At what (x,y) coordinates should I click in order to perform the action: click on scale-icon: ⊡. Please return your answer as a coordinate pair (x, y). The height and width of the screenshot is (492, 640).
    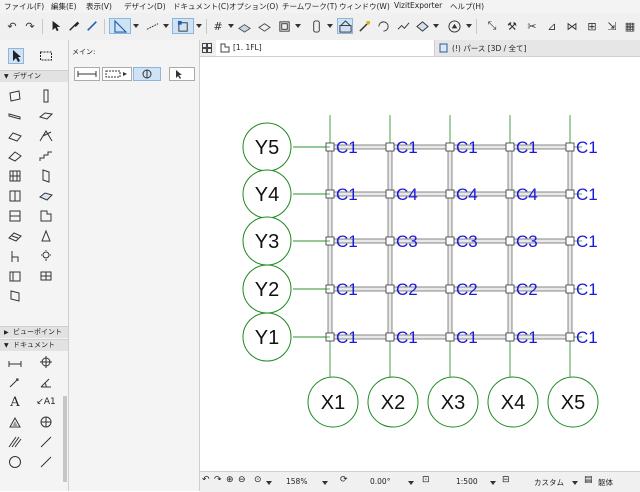
    Looking at the image, I should click on (426, 480).